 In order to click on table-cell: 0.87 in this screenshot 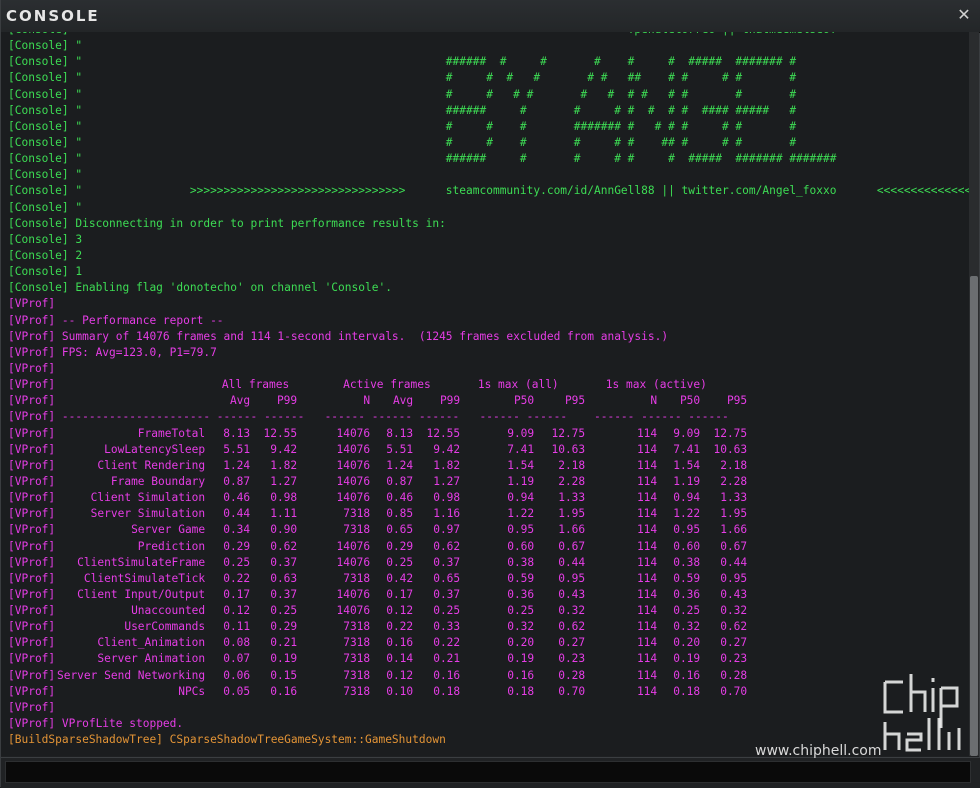, I will do `click(400, 481)`.